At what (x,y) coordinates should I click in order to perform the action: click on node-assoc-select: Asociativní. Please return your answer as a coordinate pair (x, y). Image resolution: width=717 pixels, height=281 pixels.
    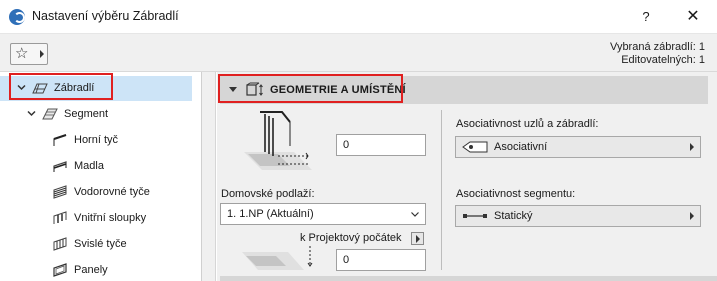
    Looking at the image, I should click on (578, 147).